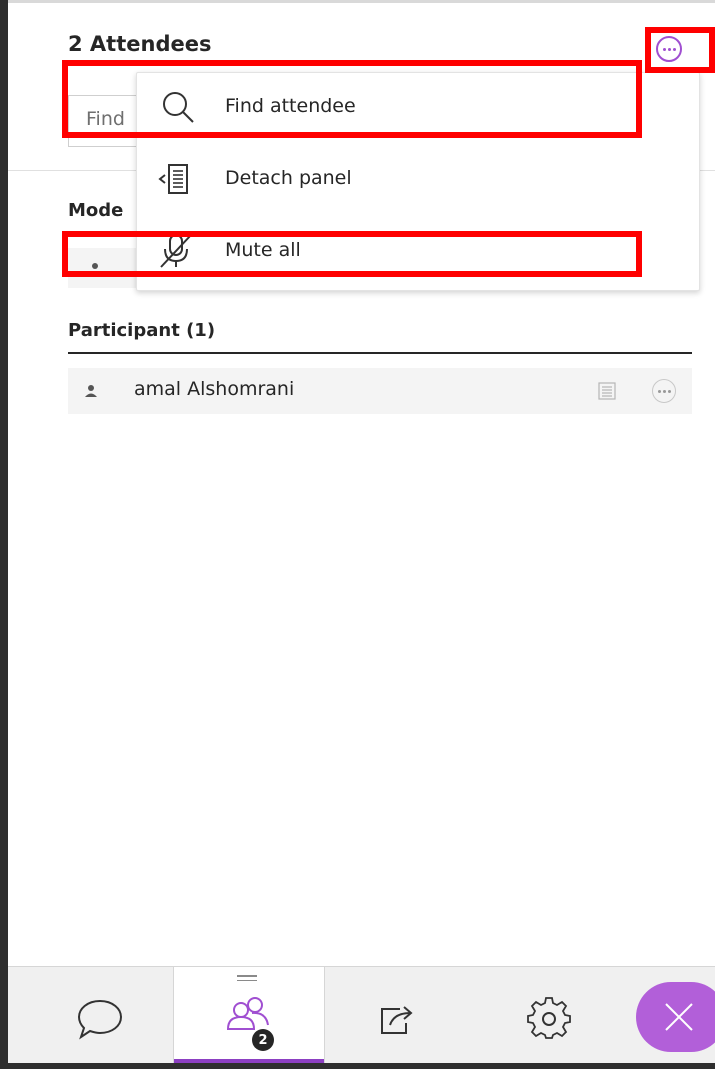 This screenshot has width=715, height=1069. Describe the element at coordinates (214, 389) in the screenshot. I see `participant-name: amal Alshomrani` at that location.